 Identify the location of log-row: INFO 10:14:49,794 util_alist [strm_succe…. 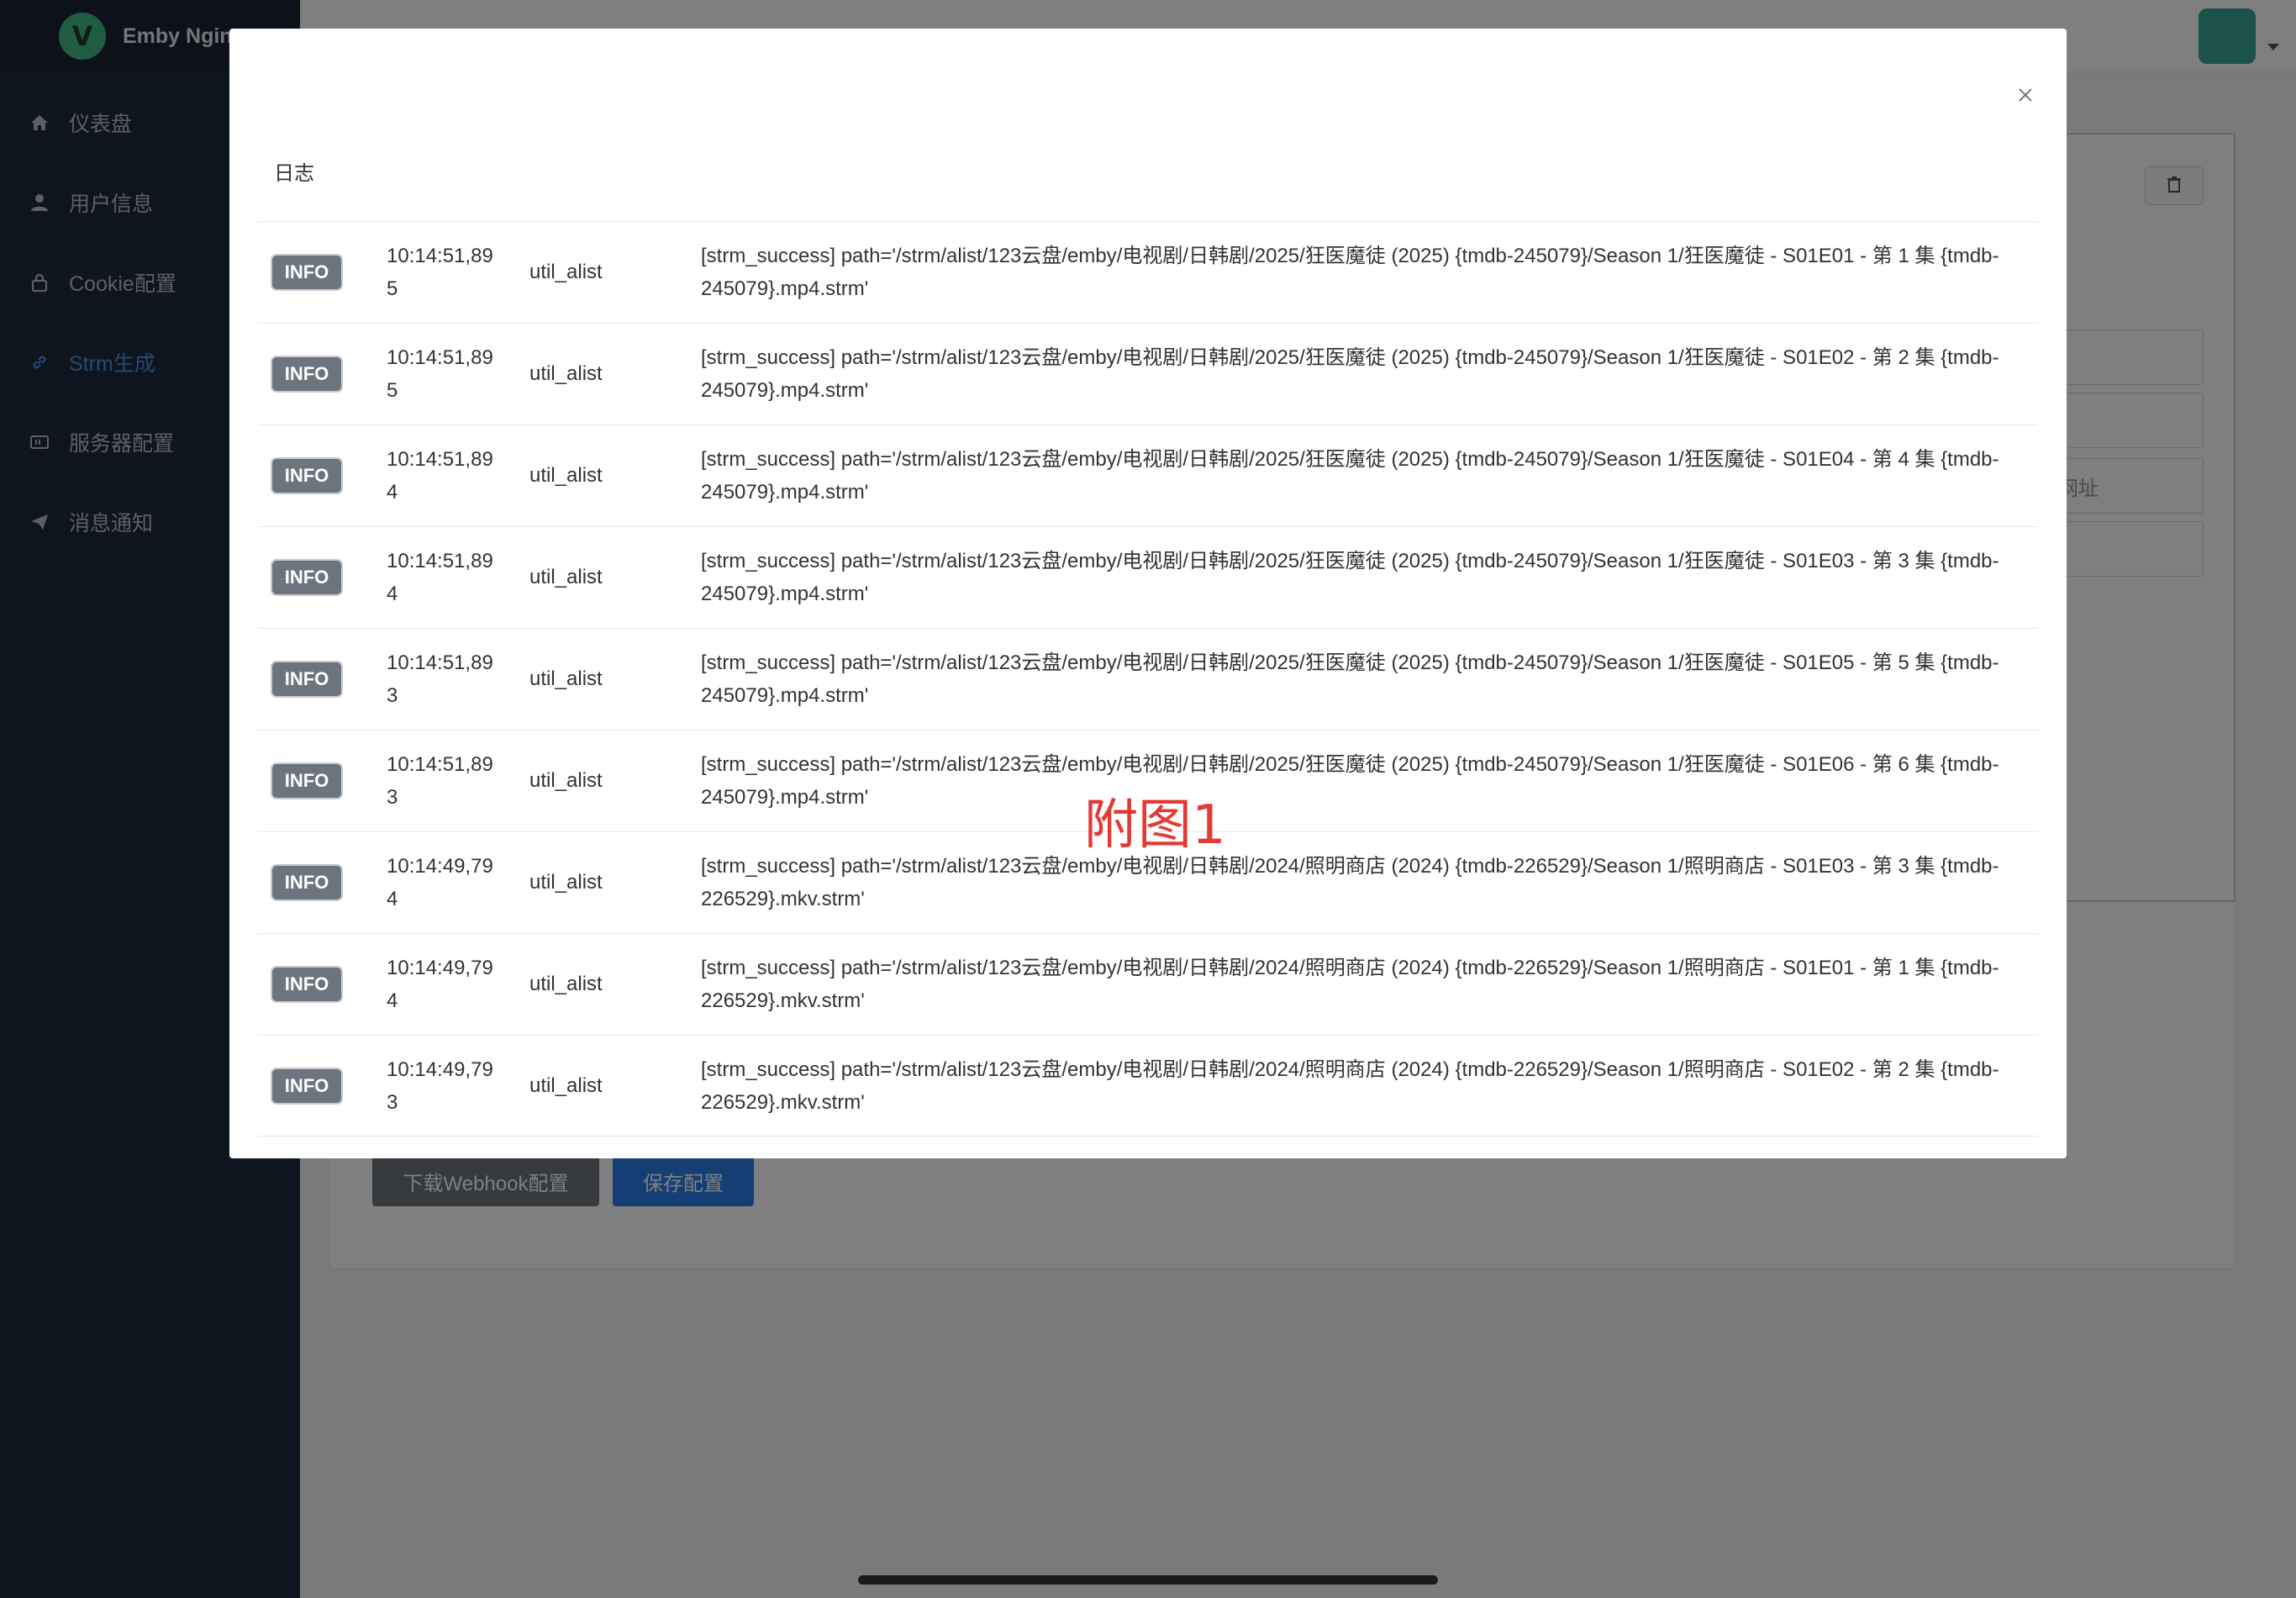
(1148, 984).